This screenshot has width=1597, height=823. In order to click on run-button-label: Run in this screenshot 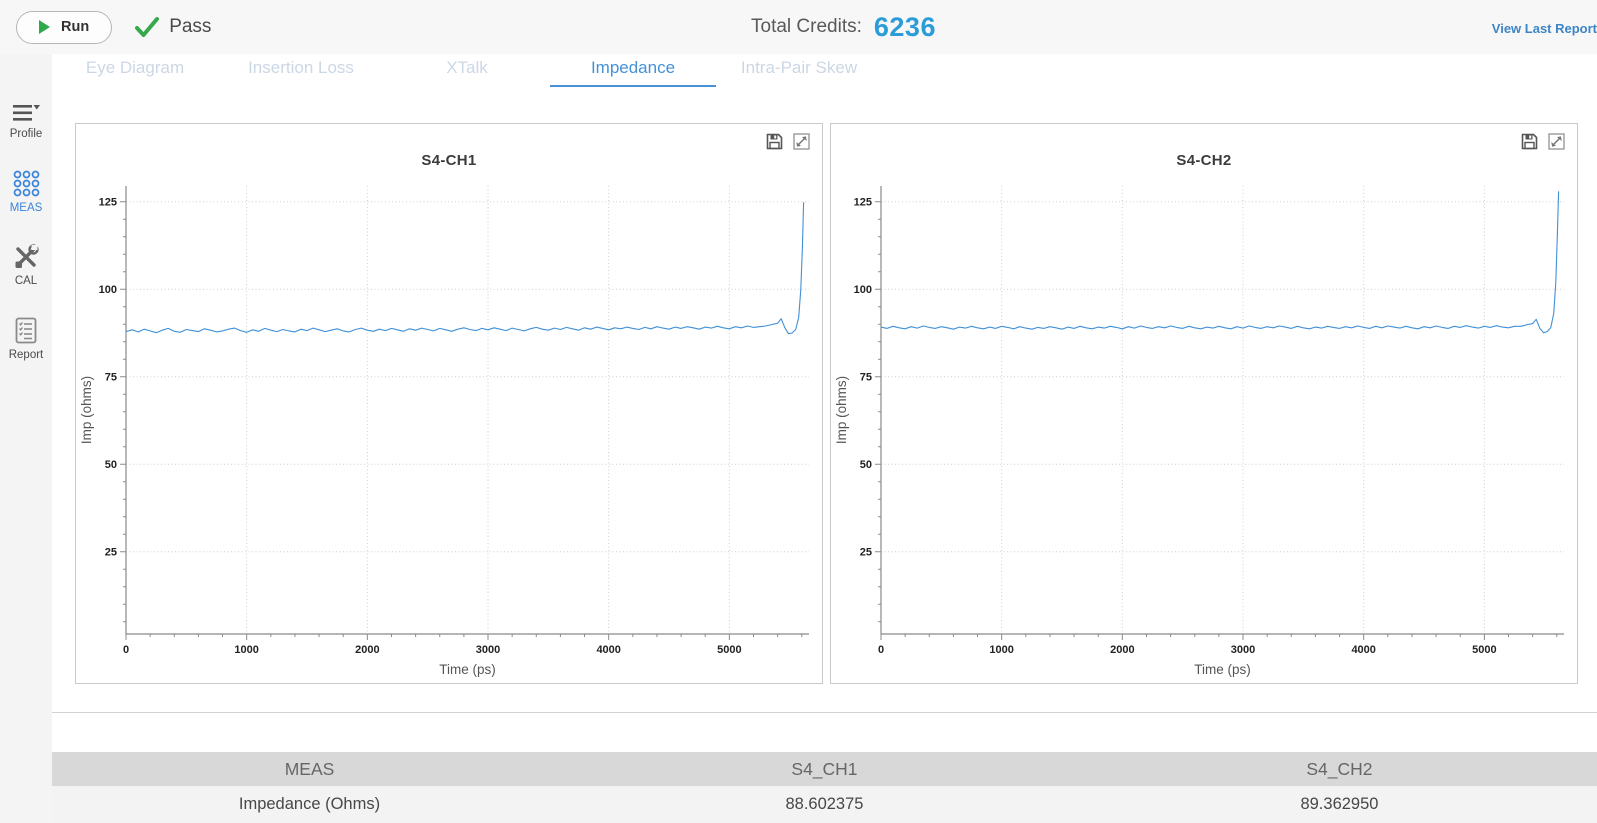, I will do `click(75, 27)`.